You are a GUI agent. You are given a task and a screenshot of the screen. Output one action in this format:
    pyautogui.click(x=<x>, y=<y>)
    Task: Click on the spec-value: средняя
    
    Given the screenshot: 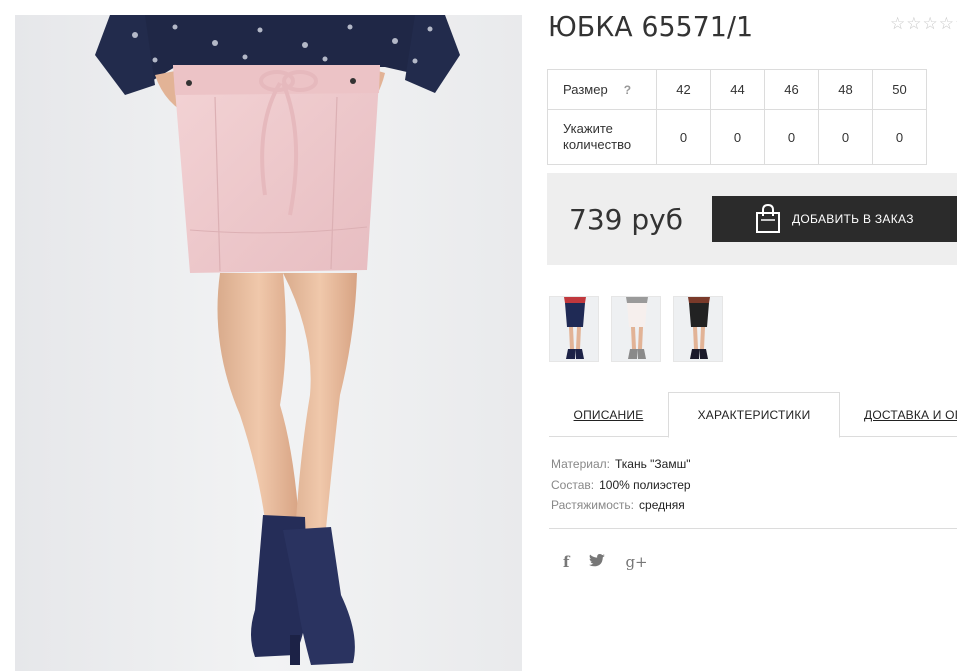 What is the action you would take?
    pyautogui.click(x=662, y=505)
    